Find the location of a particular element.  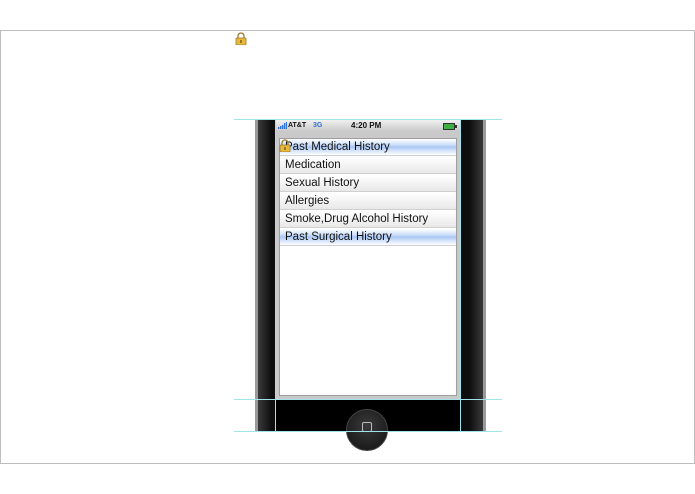

list-item-label: Allergies is located at coordinates (307, 201).